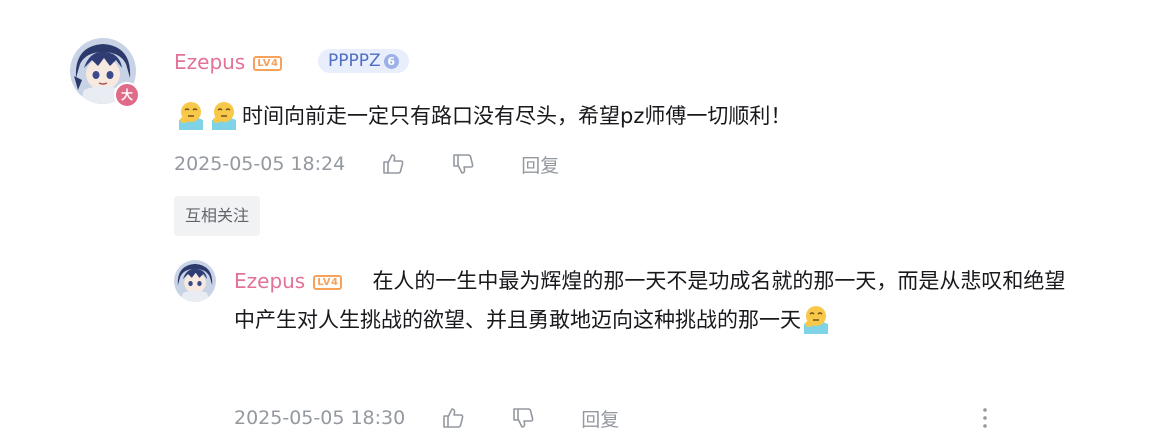  I want to click on fan-medal-name: PPPPZ, so click(354, 61).